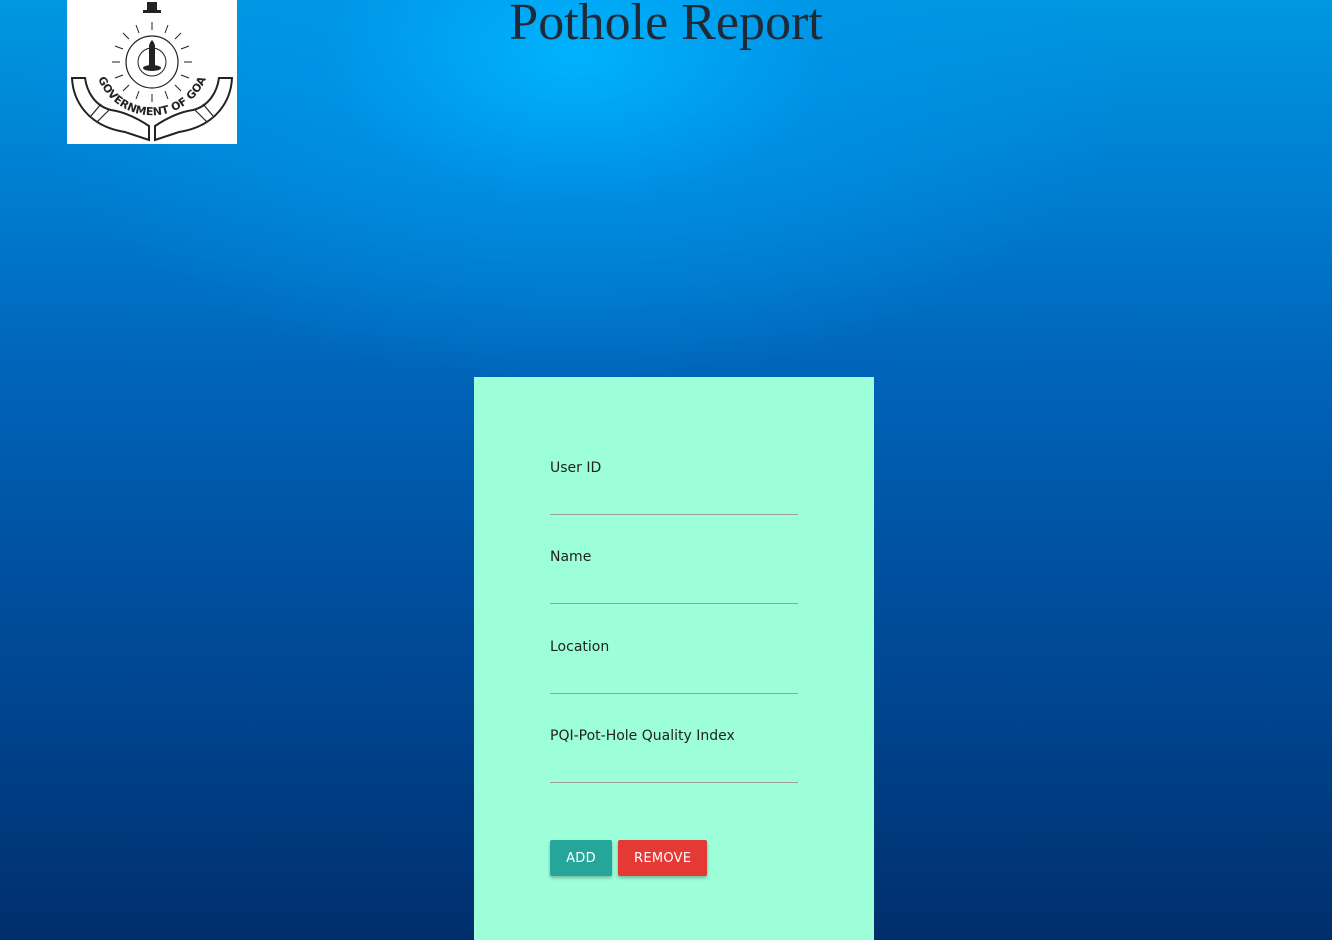 The height and width of the screenshot is (940, 1332). What do you see at coordinates (666, 25) in the screenshot?
I see `page-title: Pothole Report` at bounding box center [666, 25].